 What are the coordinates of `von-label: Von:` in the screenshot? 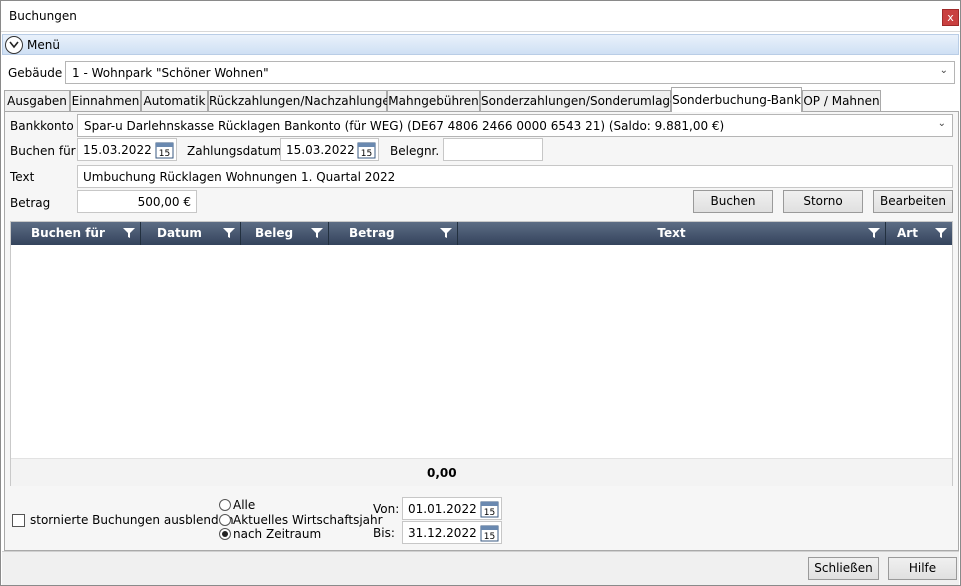 It's located at (386, 509).